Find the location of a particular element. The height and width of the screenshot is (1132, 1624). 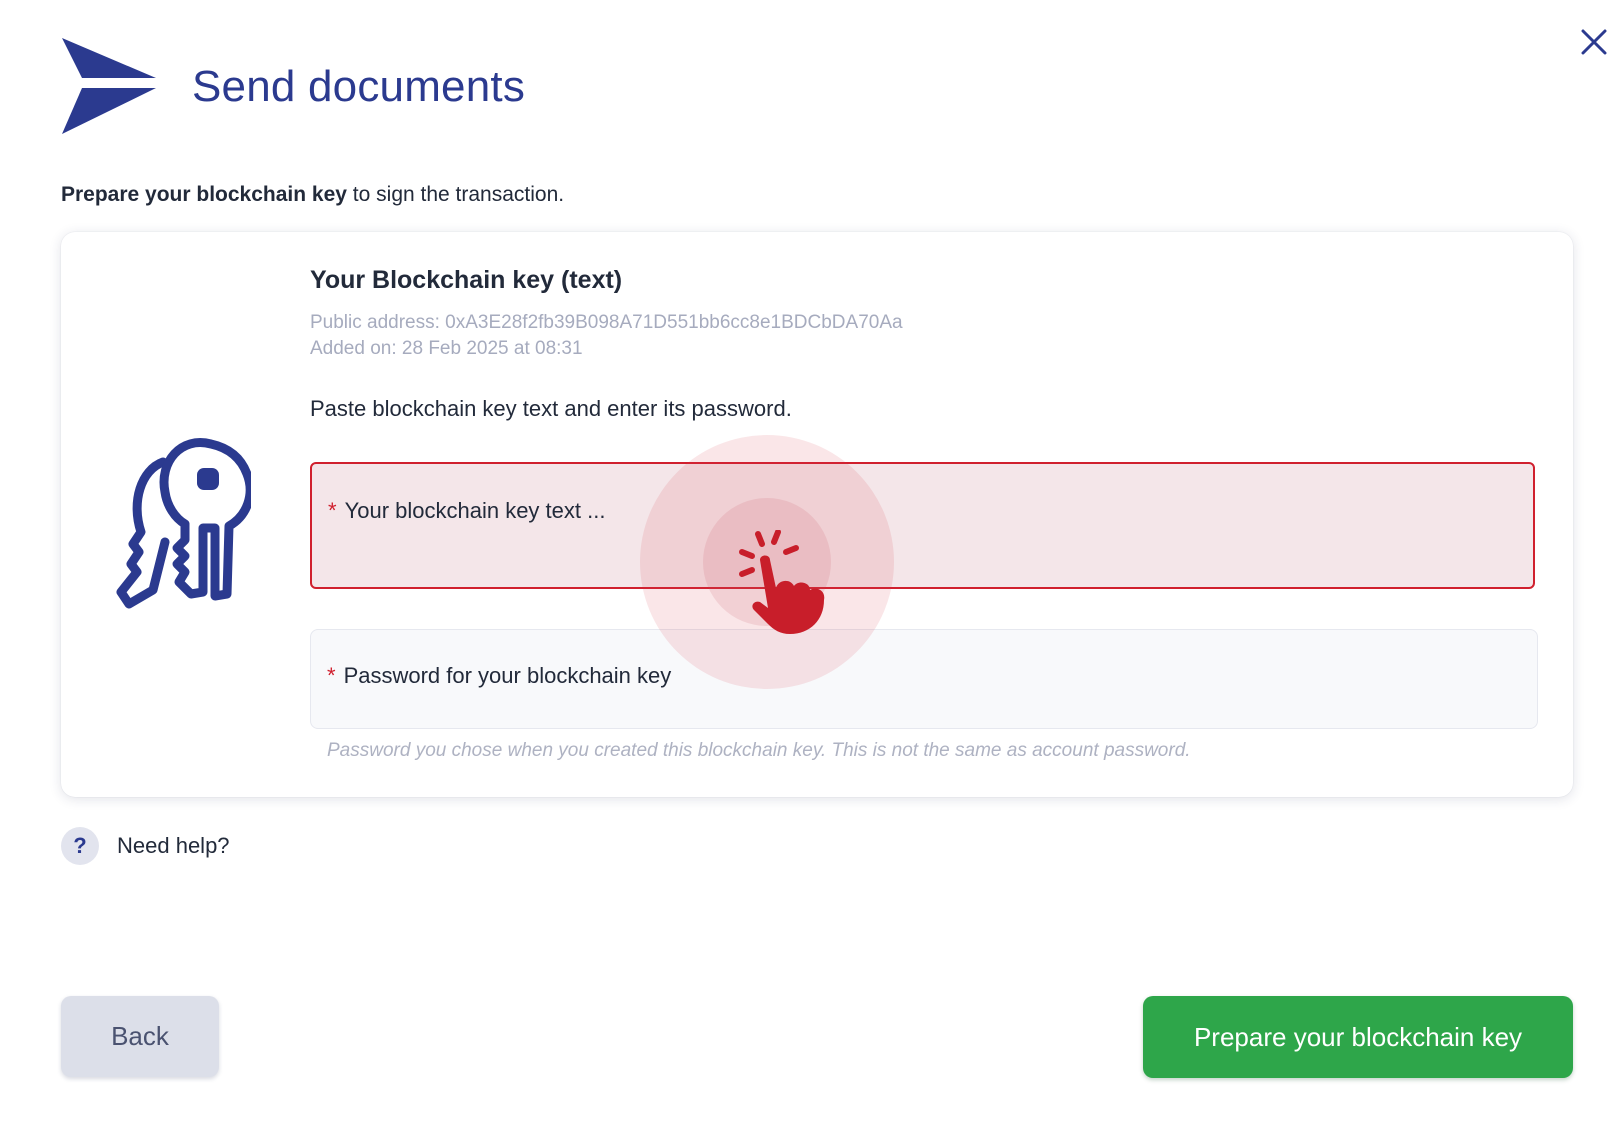

need-help-link: ? Need help? is located at coordinates (145, 846).